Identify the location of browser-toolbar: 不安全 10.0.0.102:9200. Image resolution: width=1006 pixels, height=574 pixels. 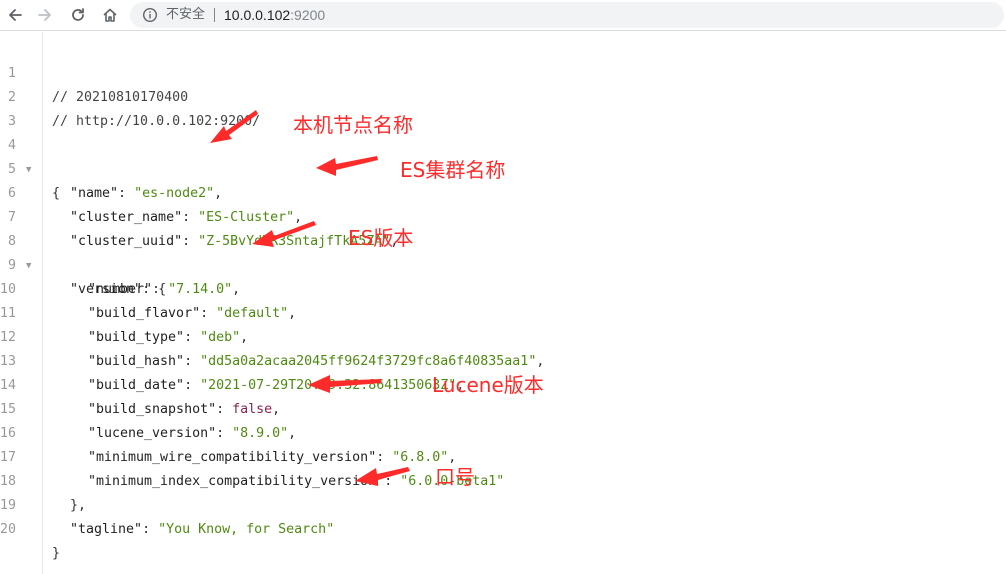
(503, 15).